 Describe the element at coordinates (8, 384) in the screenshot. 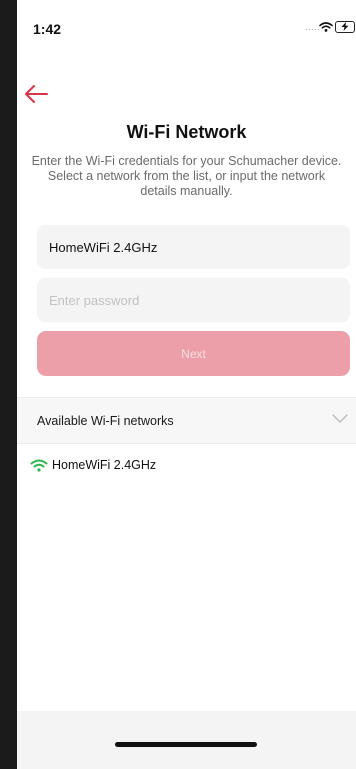

I see `device-frame` at that location.